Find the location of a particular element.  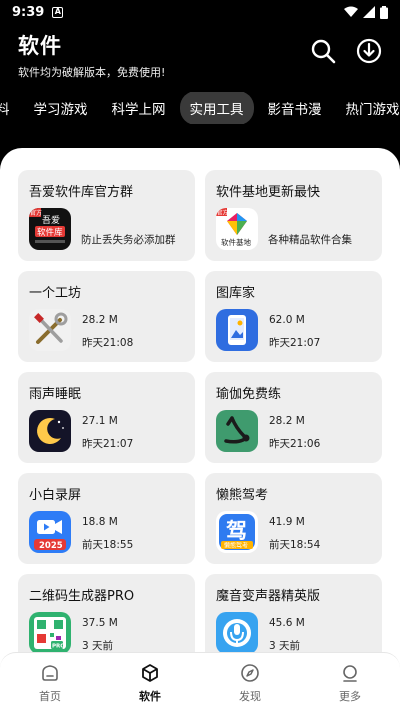

nav-label: 首页 is located at coordinates (50, 696).